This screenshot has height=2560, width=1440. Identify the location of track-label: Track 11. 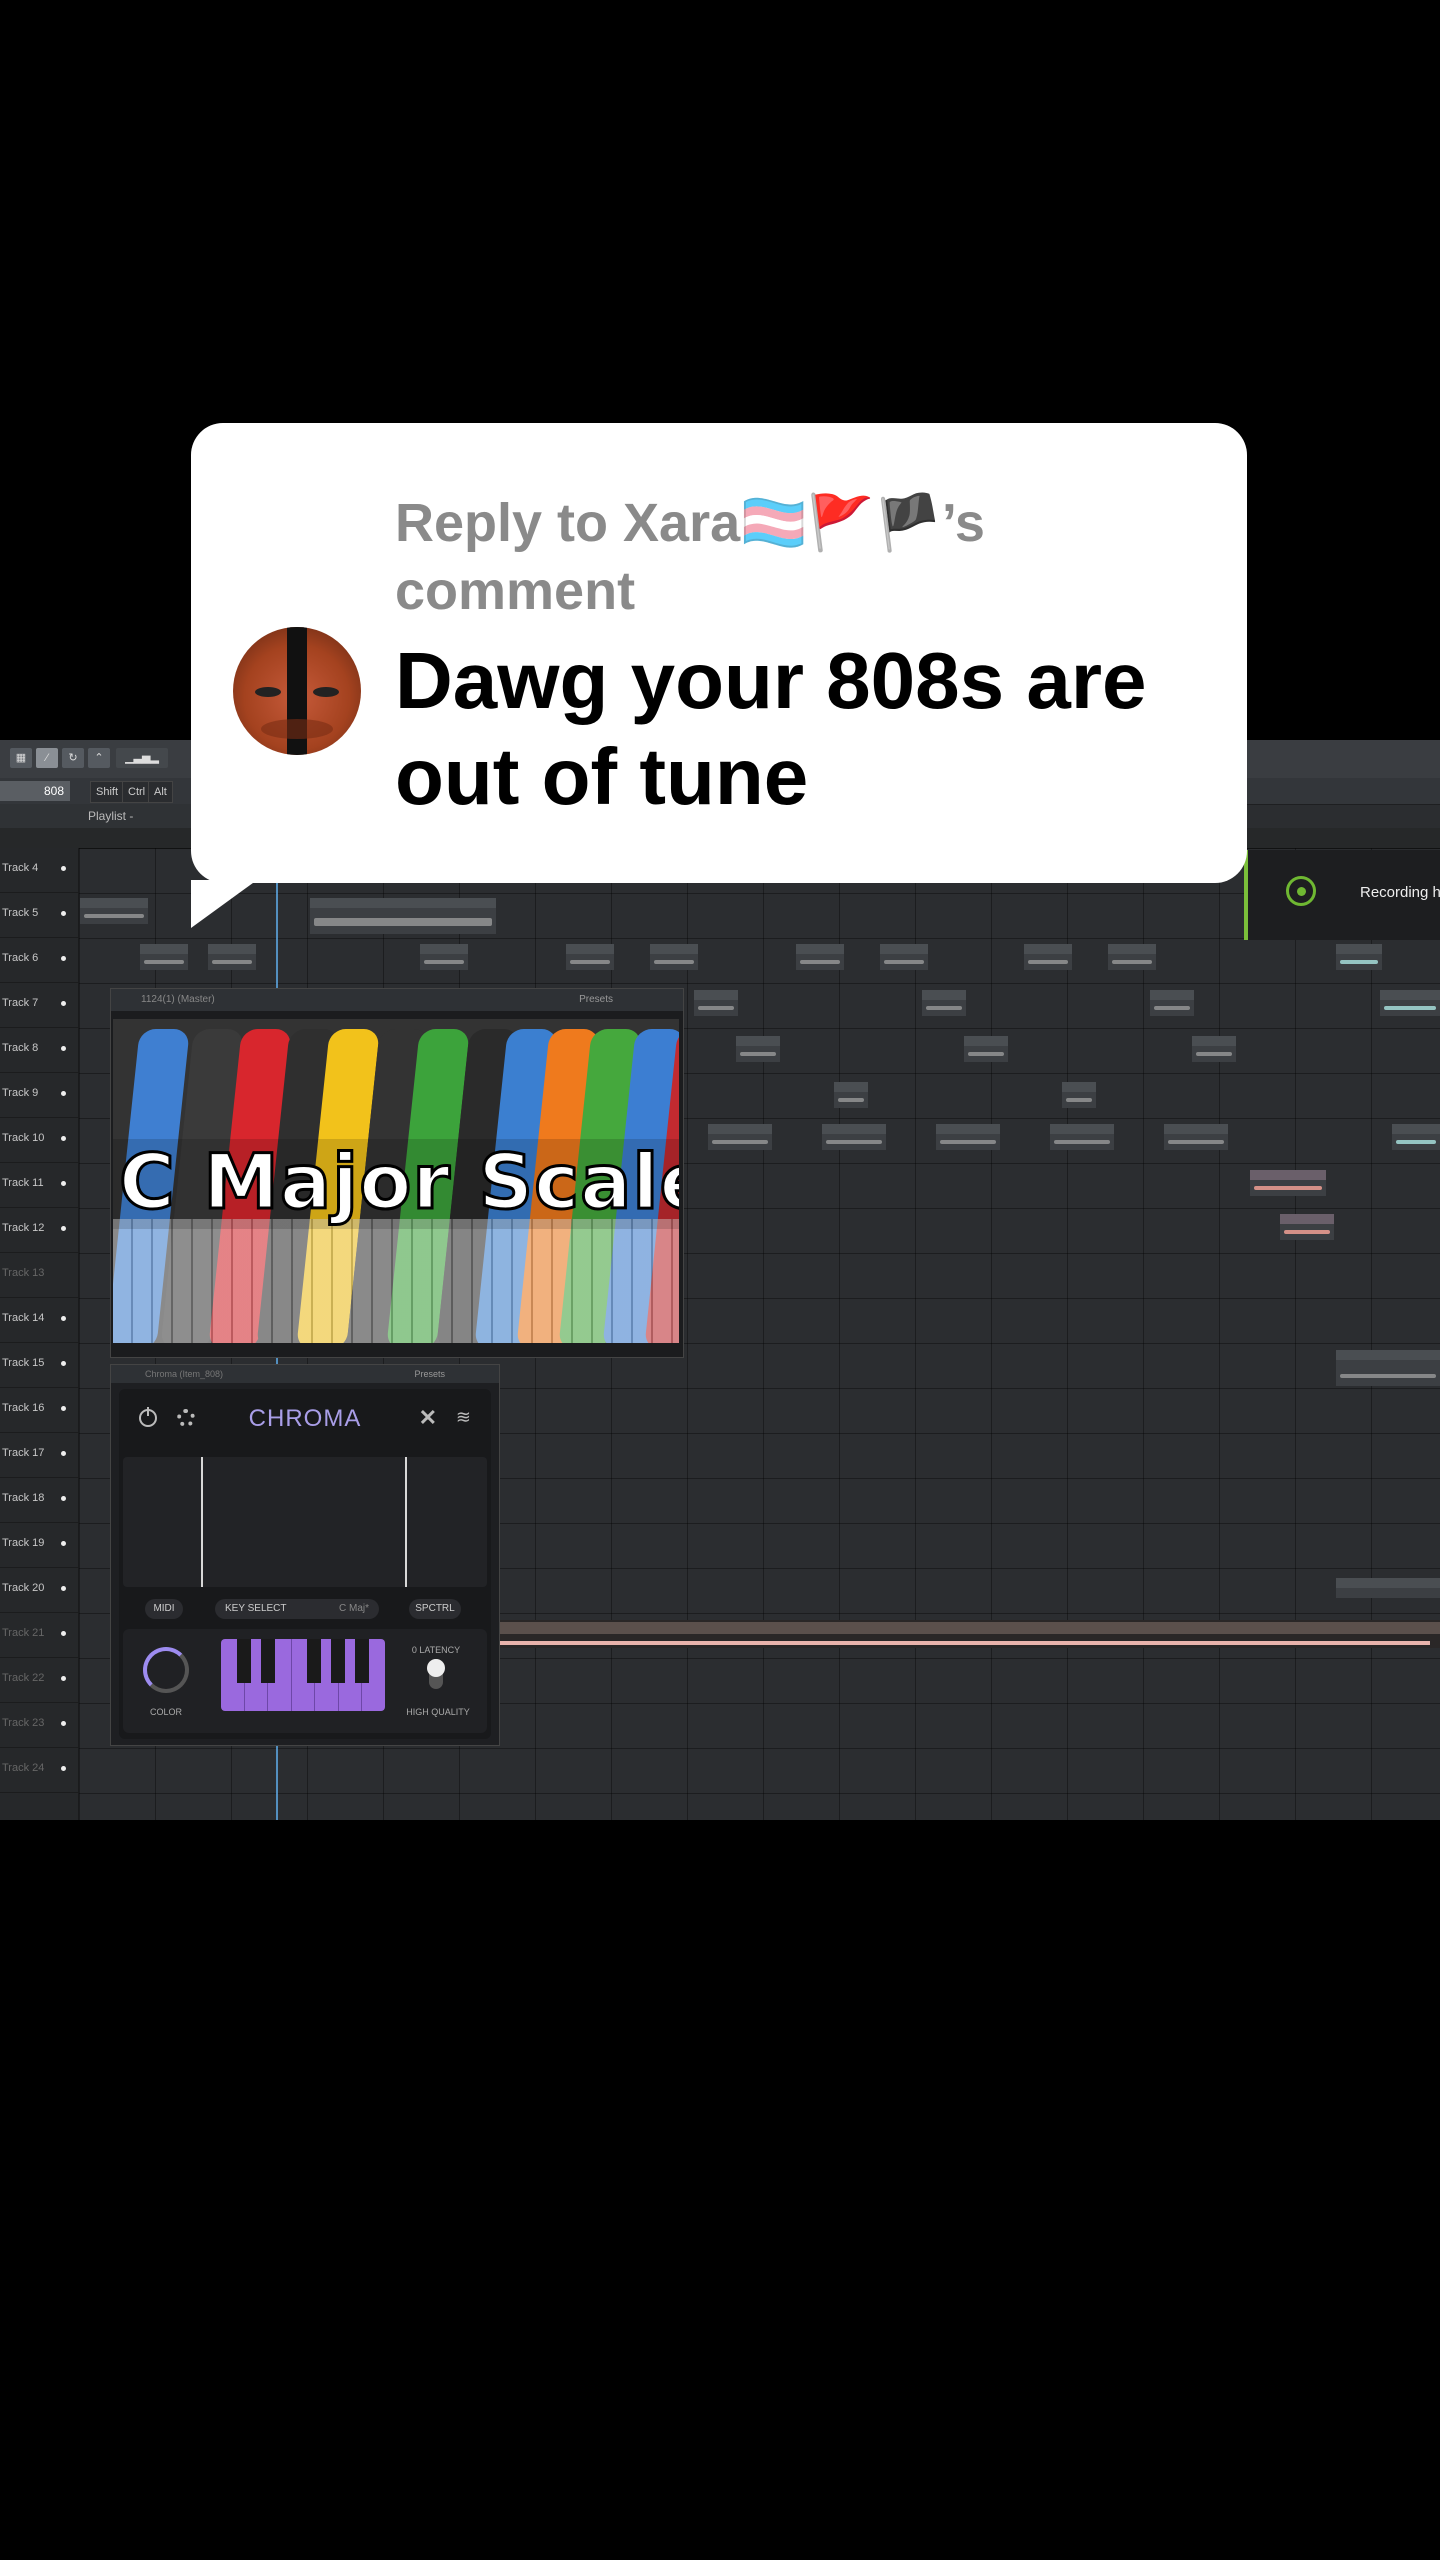
(39, 1185).